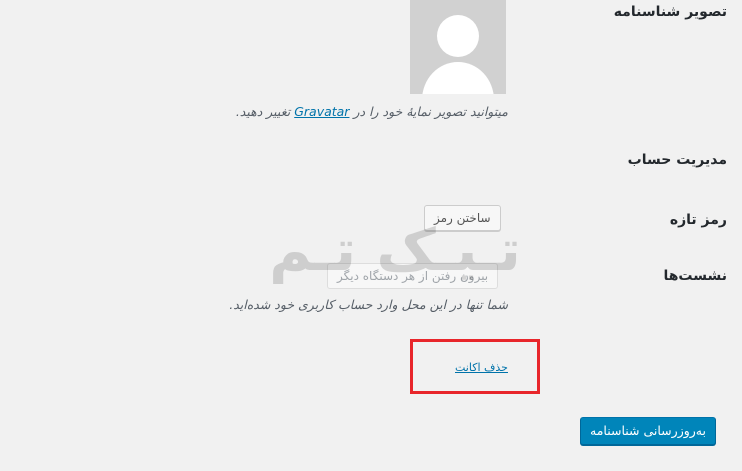  Describe the element at coordinates (648, 431) in the screenshot. I see `update-profile-button: به‌روزرسانی شناسنامه` at that location.